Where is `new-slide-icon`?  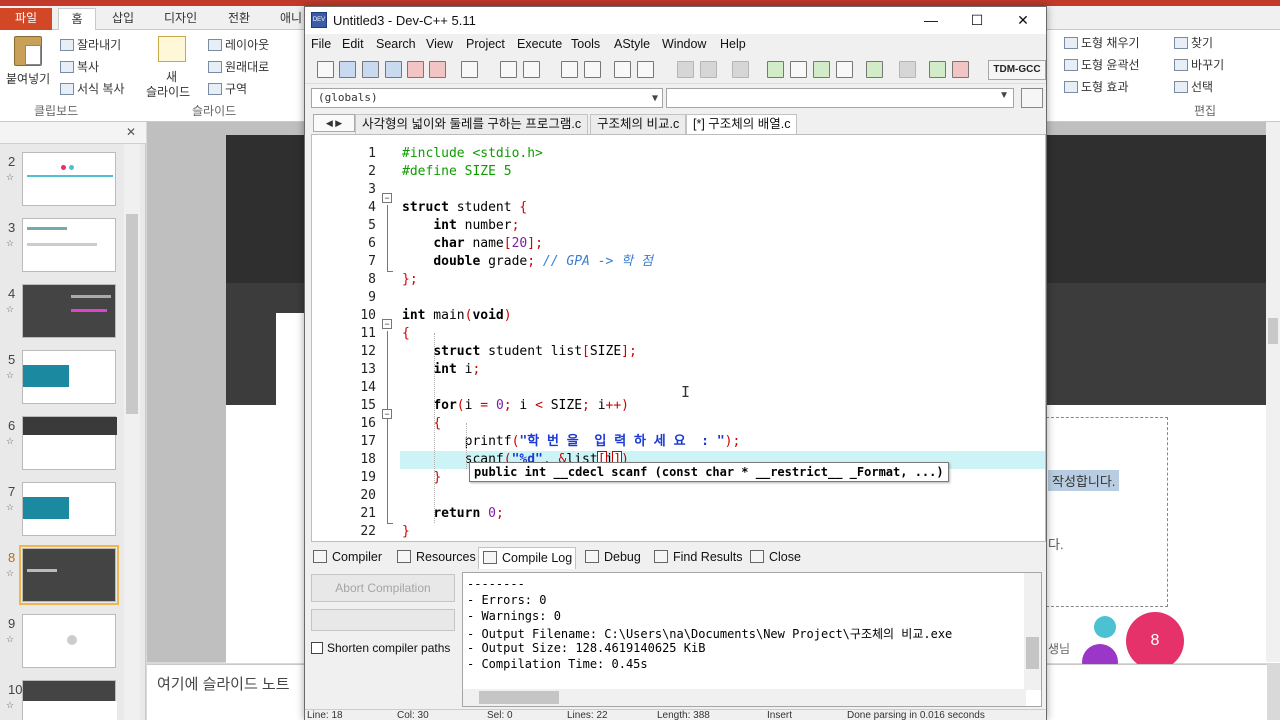 new-slide-icon is located at coordinates (172, 49).